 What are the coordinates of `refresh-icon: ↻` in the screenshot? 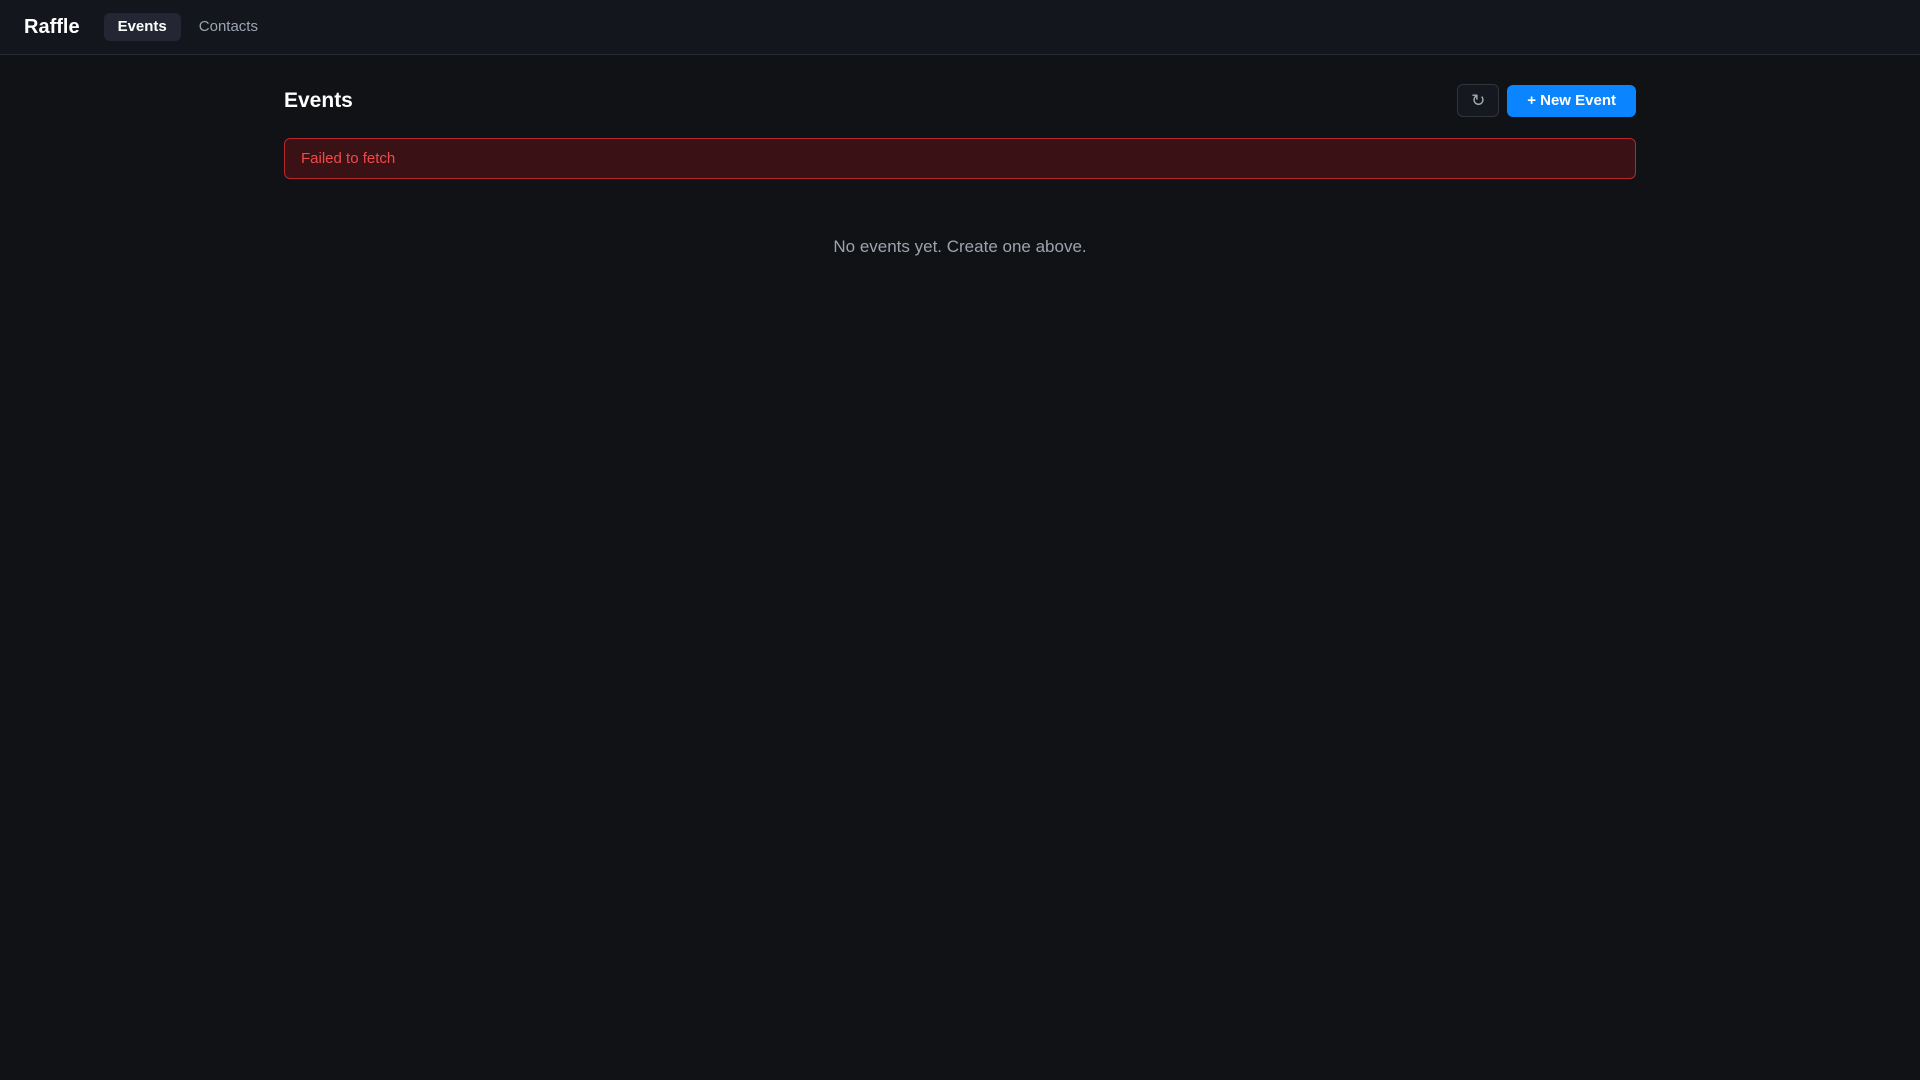 It's located at (1478, 100).